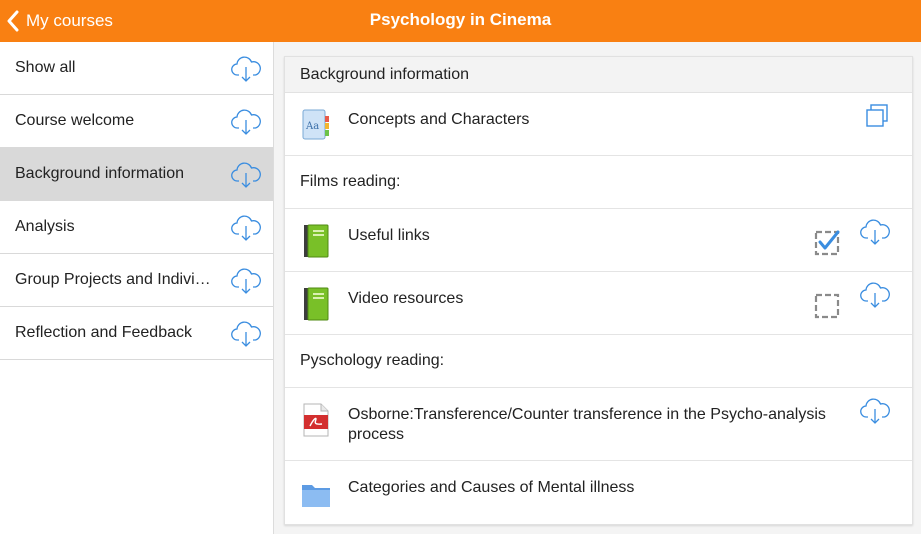 The image size is (921, 534). Describe the element at coordinates (598, 182) in the screenshot. I see `section-label-films-reading: Films reading:` at that location.